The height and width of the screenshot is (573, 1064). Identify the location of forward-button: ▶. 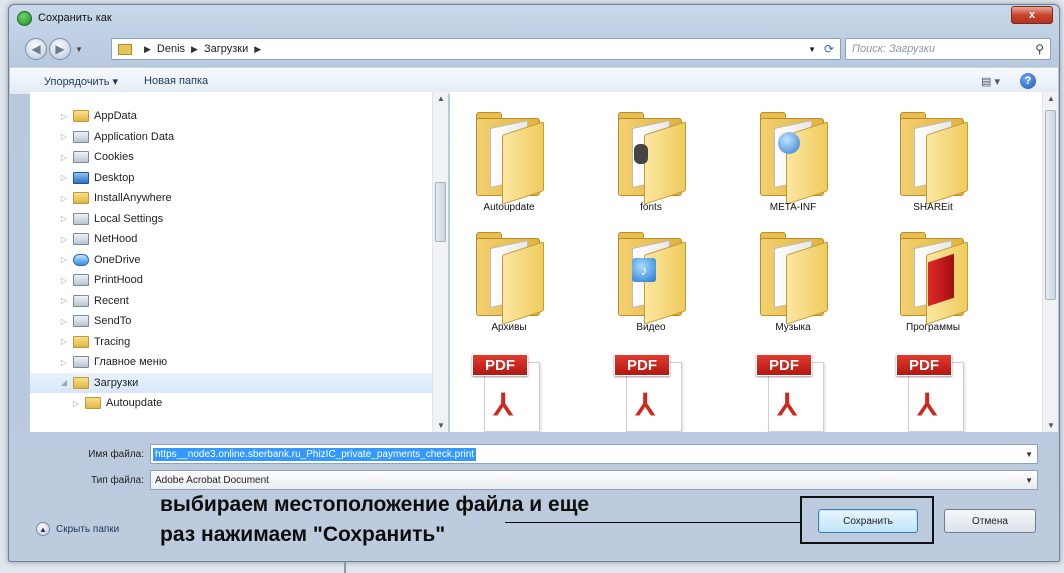
(60, 49).